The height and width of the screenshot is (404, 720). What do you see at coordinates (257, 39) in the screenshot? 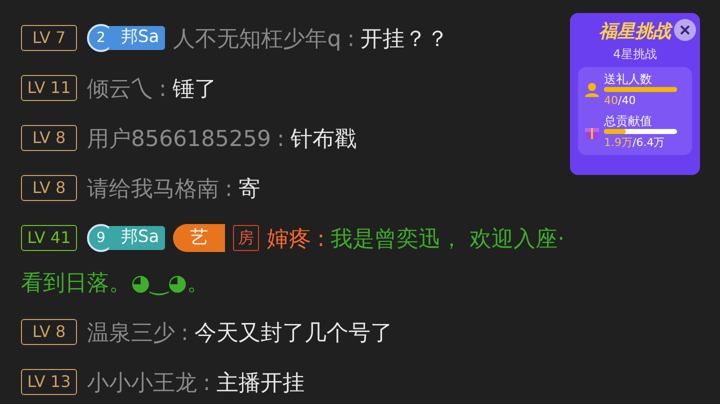
I see `username: 人不无知枉少年q` at bounding box center [257, 39].